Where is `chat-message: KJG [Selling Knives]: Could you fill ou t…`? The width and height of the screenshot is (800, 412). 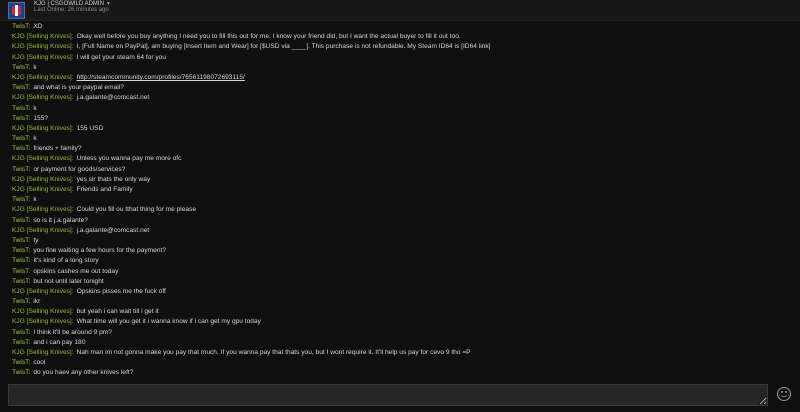
chat-message: KJG [Selling Knives]: Could you fill ou t… is located at coordinates (402, 210).